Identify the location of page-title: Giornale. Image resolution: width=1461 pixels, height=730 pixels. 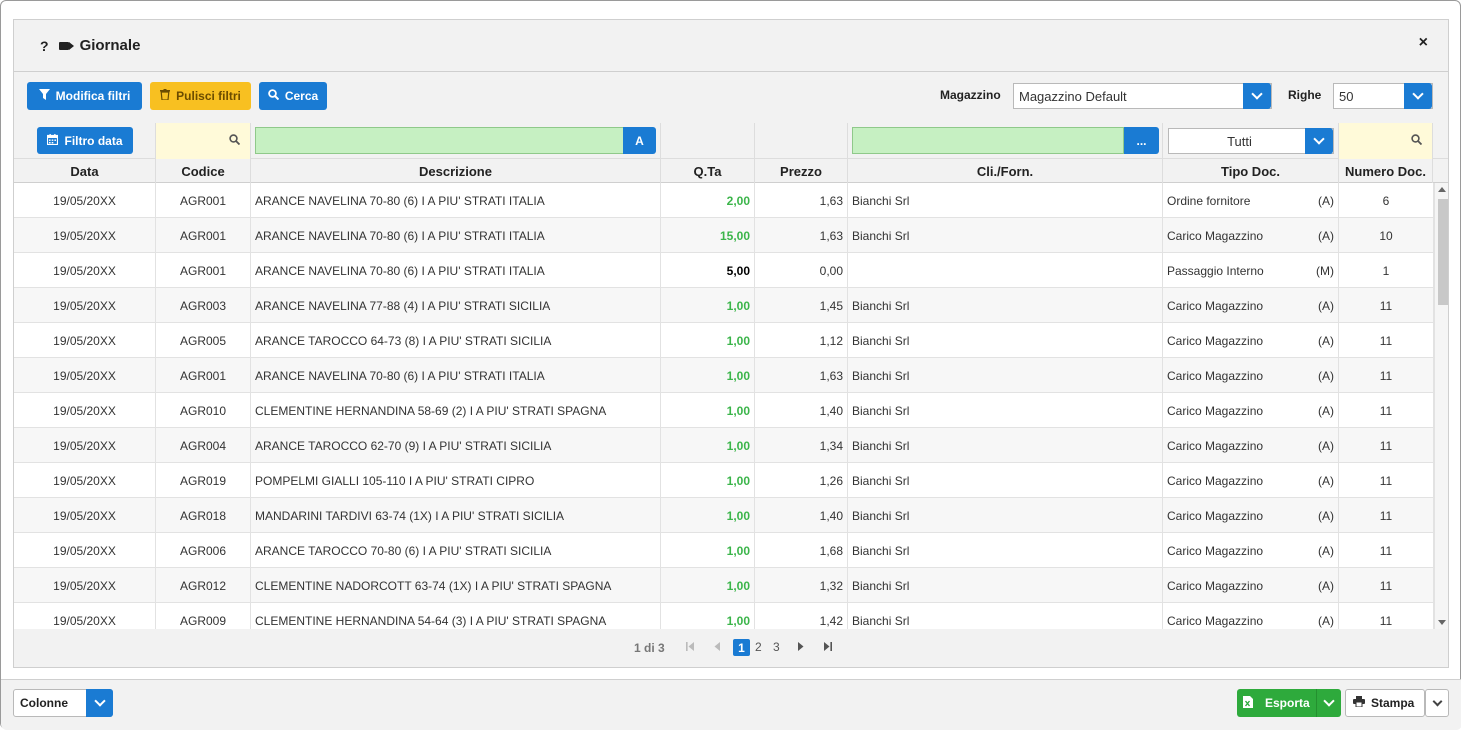
(110, 45).